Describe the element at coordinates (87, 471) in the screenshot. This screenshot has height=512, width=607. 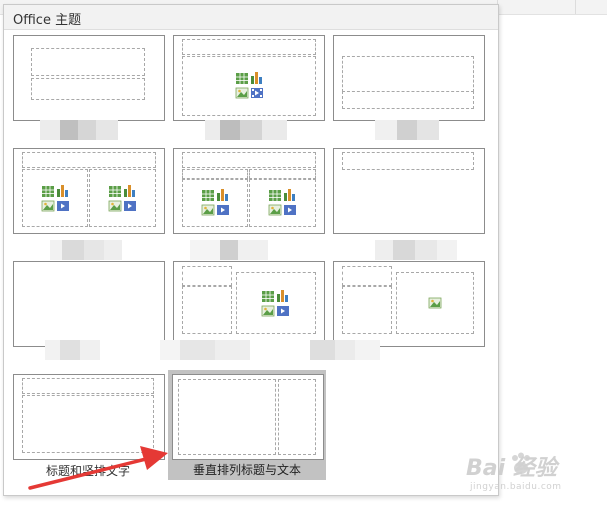
I see `layout-caption-title-and-vertical-text: 标题和竖排文字` at that location.